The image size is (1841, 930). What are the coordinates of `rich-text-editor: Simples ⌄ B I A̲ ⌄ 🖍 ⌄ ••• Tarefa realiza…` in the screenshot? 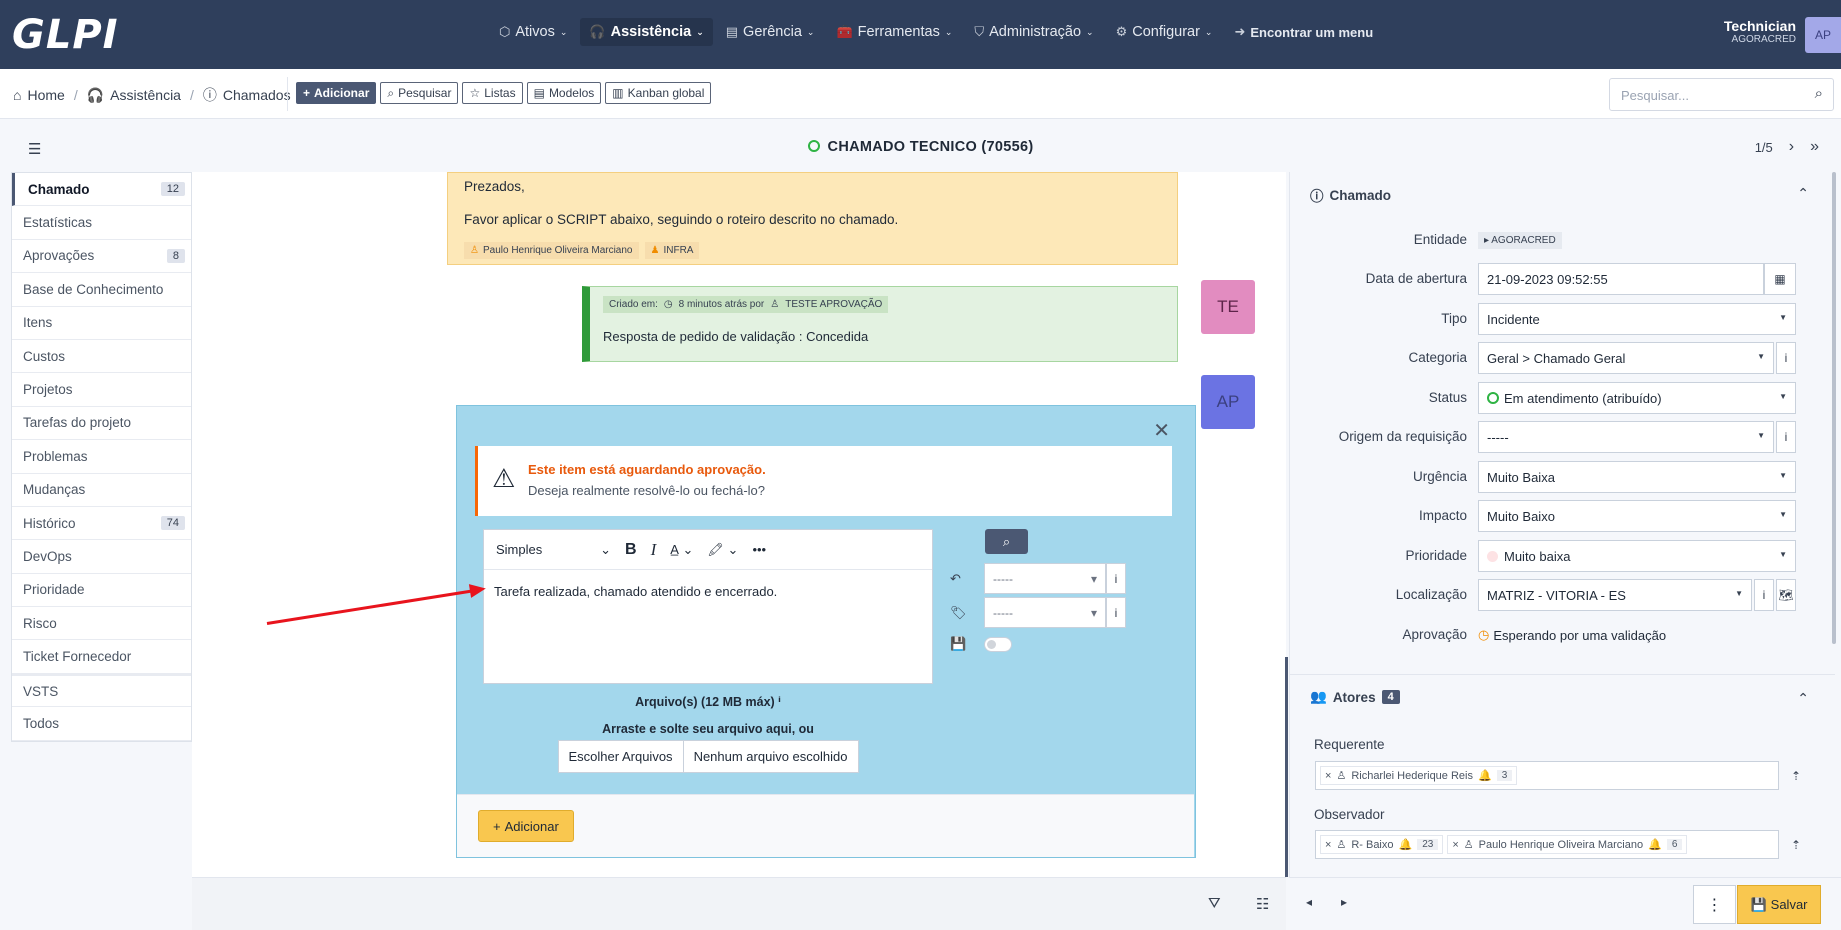 It's located at (708, 606).